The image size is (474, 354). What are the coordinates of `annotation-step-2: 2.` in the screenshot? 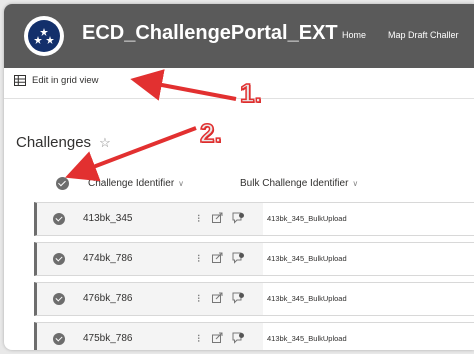 It's located at (210, 133).